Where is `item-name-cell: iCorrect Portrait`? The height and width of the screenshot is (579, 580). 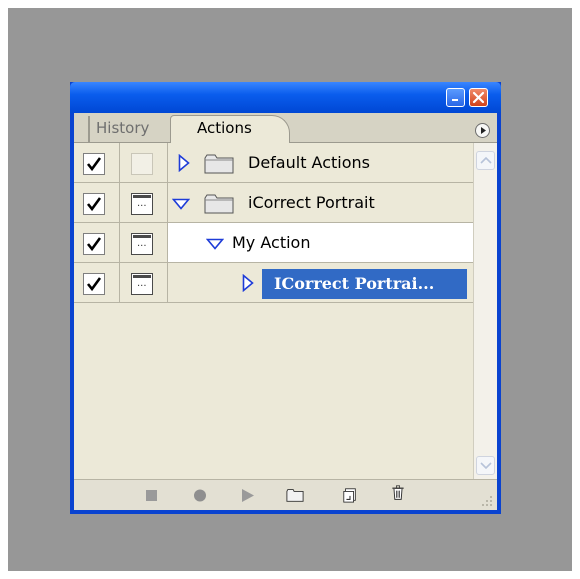
item-name-cell: iCorrect Portrait is located at coordinates (320, 203).